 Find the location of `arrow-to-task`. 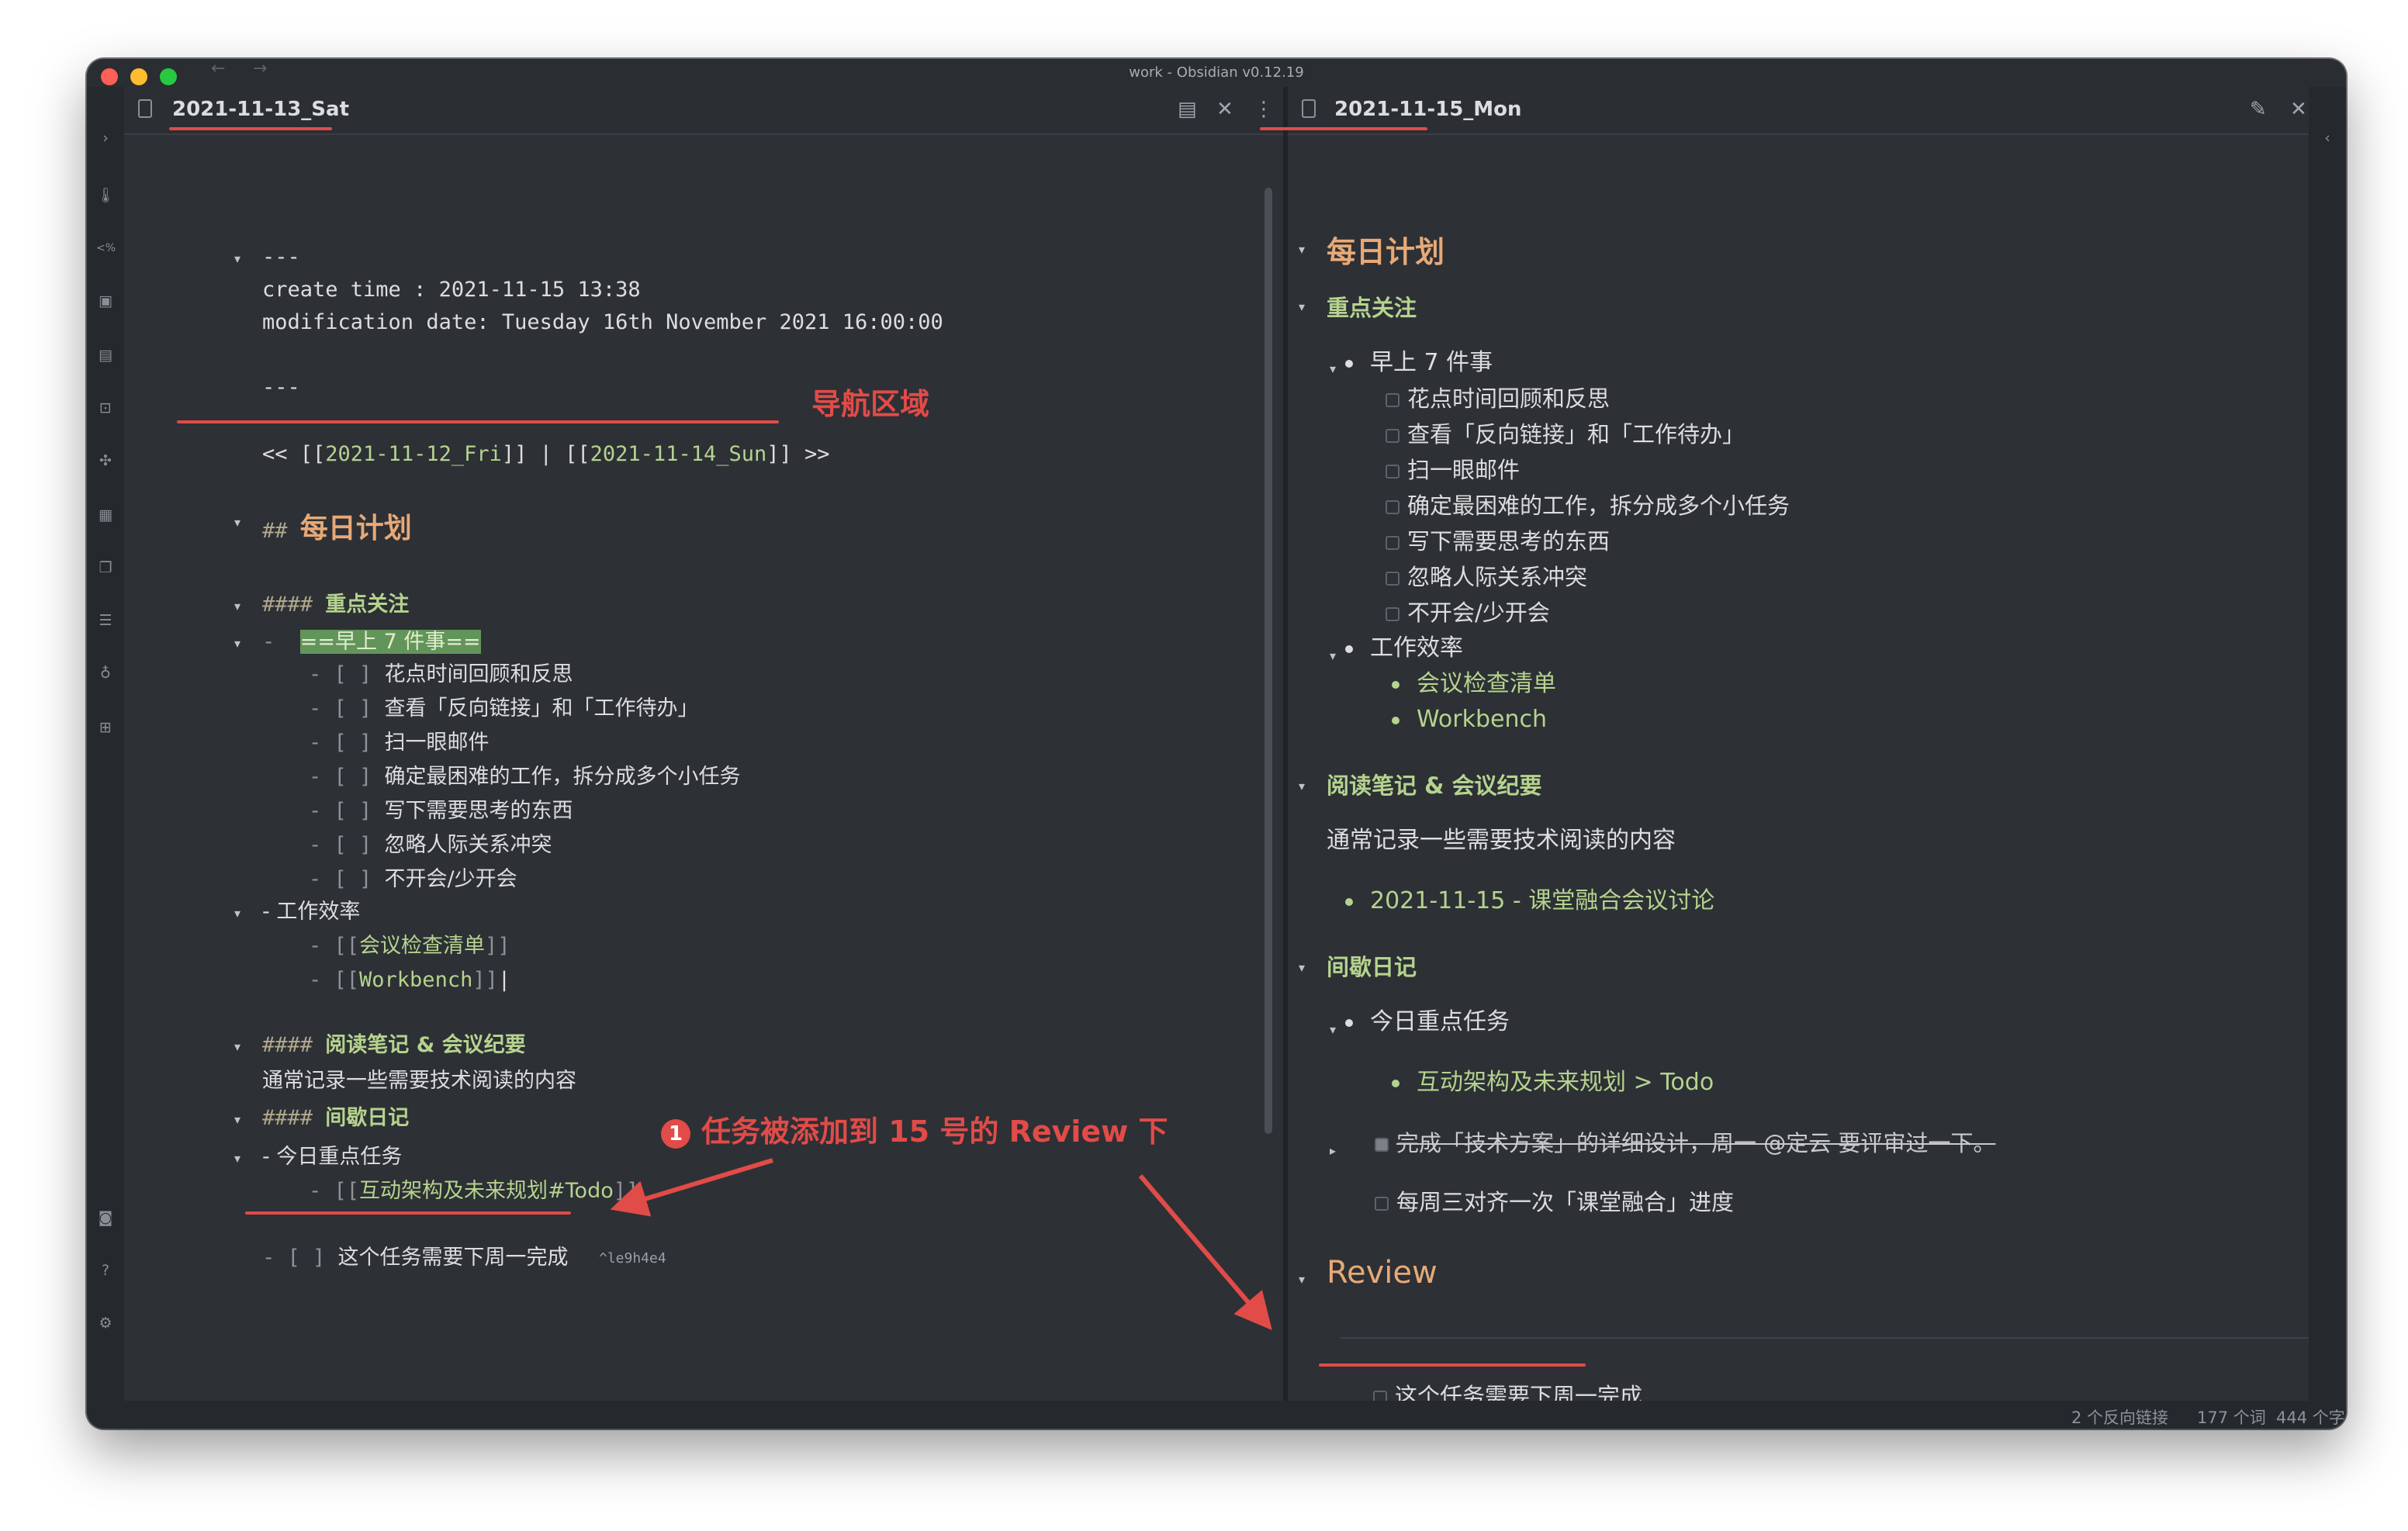

arrow-to-task is located at coordinates (691, 1187).